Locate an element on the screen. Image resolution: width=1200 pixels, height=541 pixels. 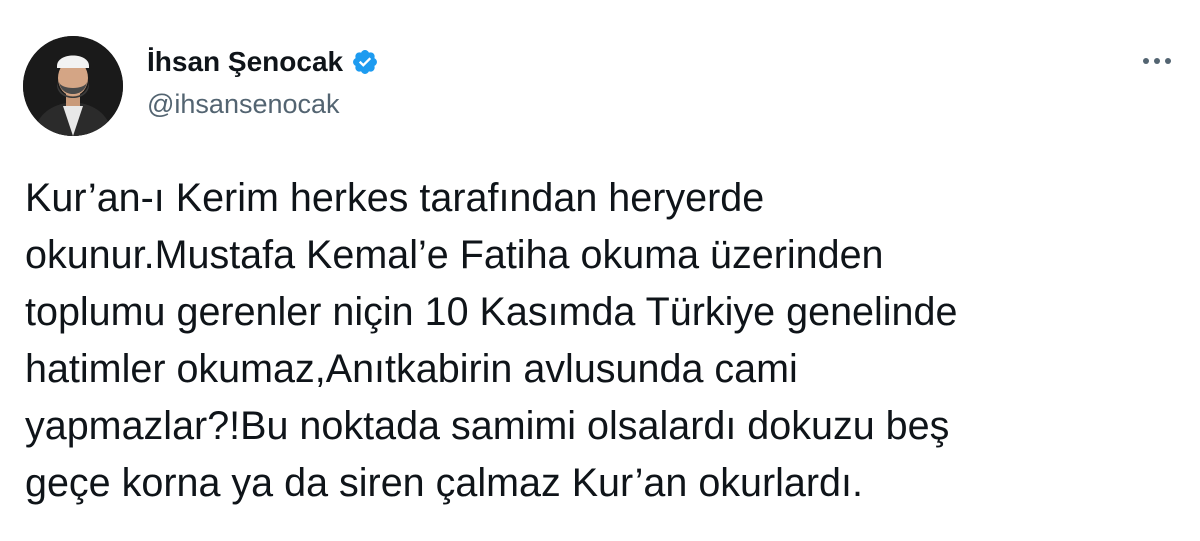
avatar-image is located at coordinates (73, 86).